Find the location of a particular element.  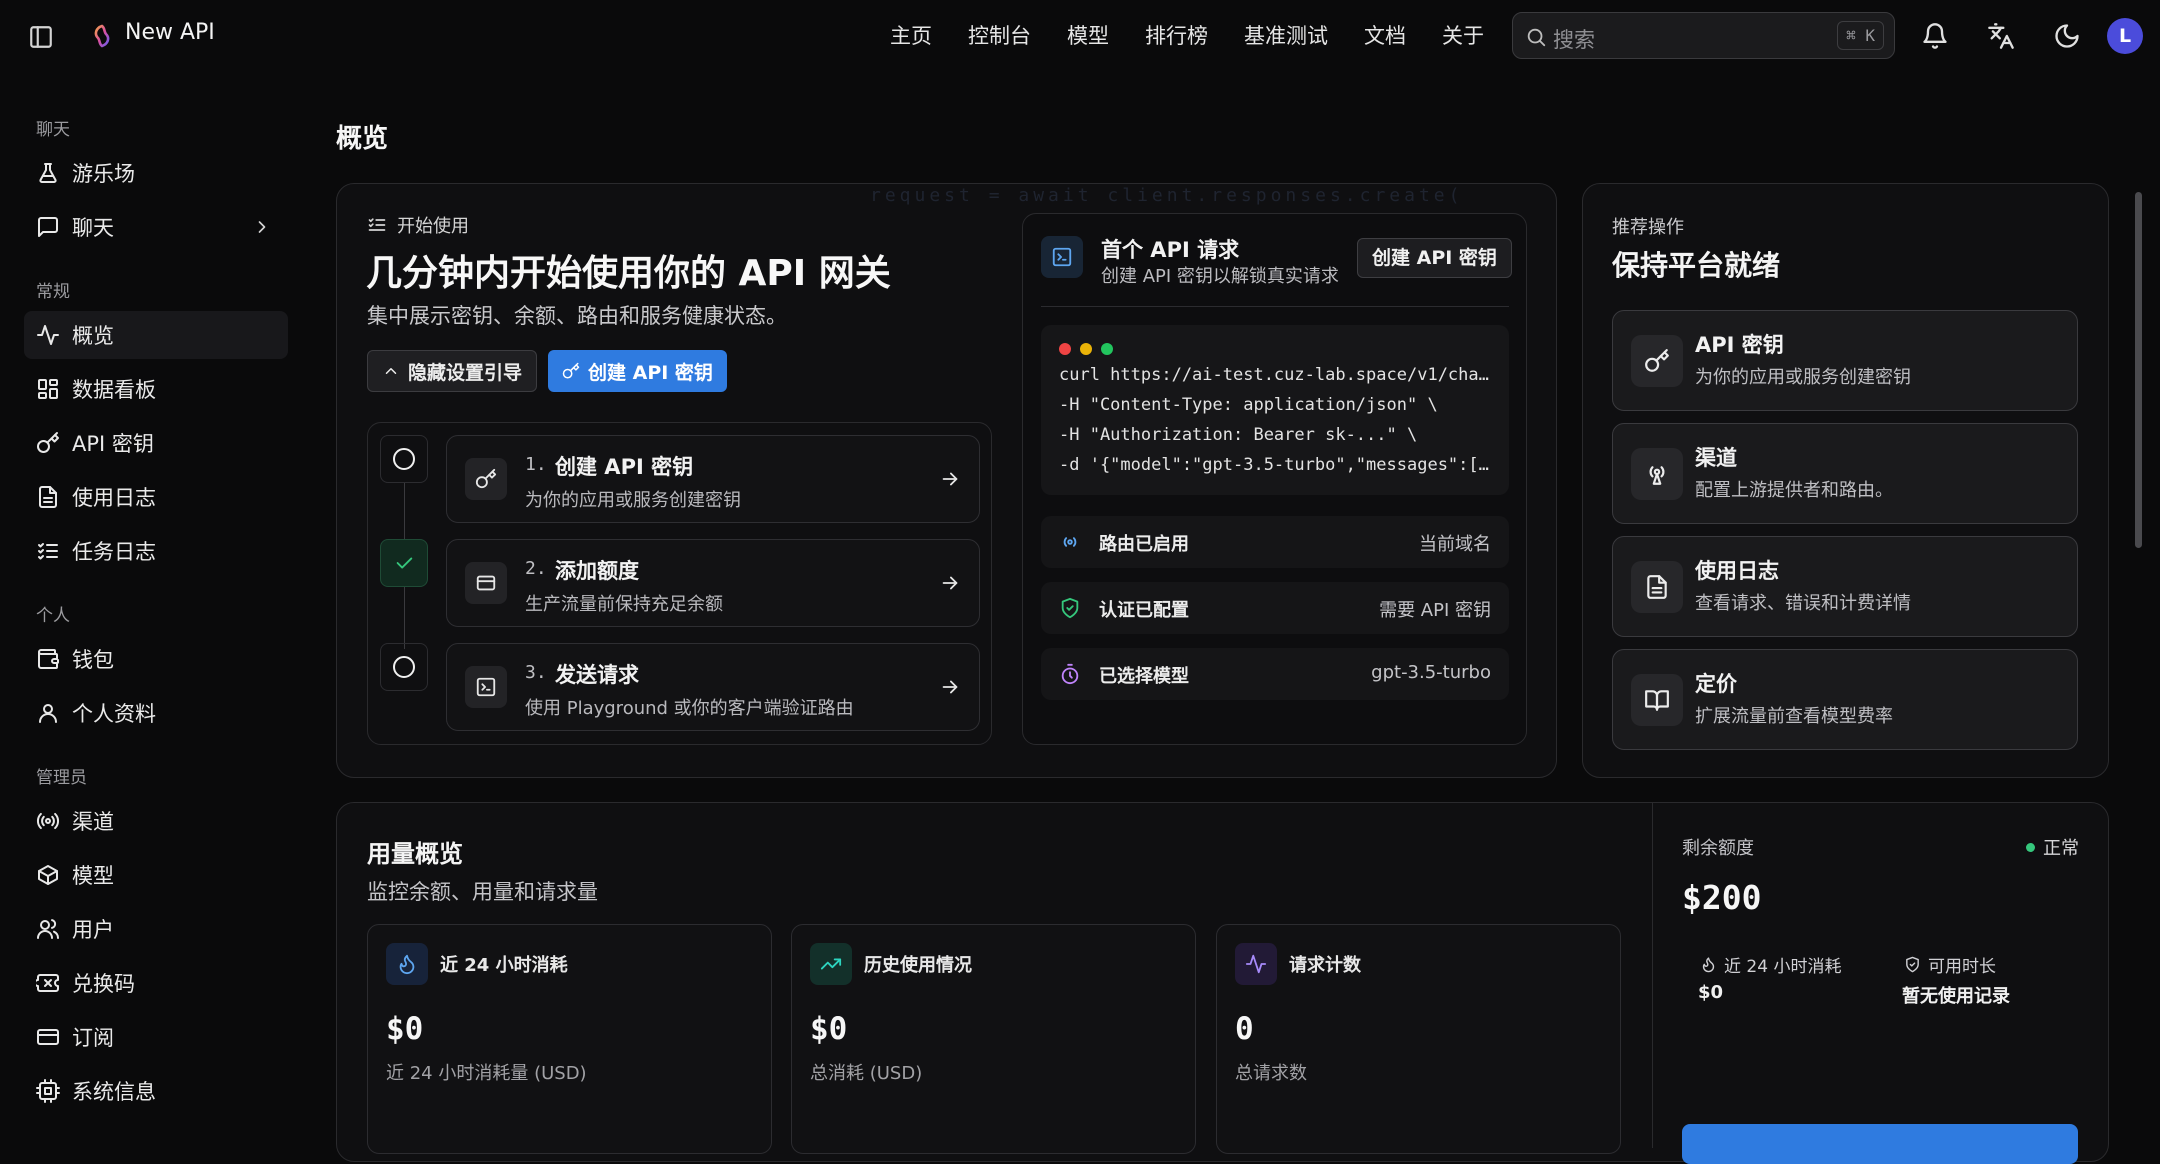

sidebar-item-label: 钱包 is located at coordinates (93, 660).